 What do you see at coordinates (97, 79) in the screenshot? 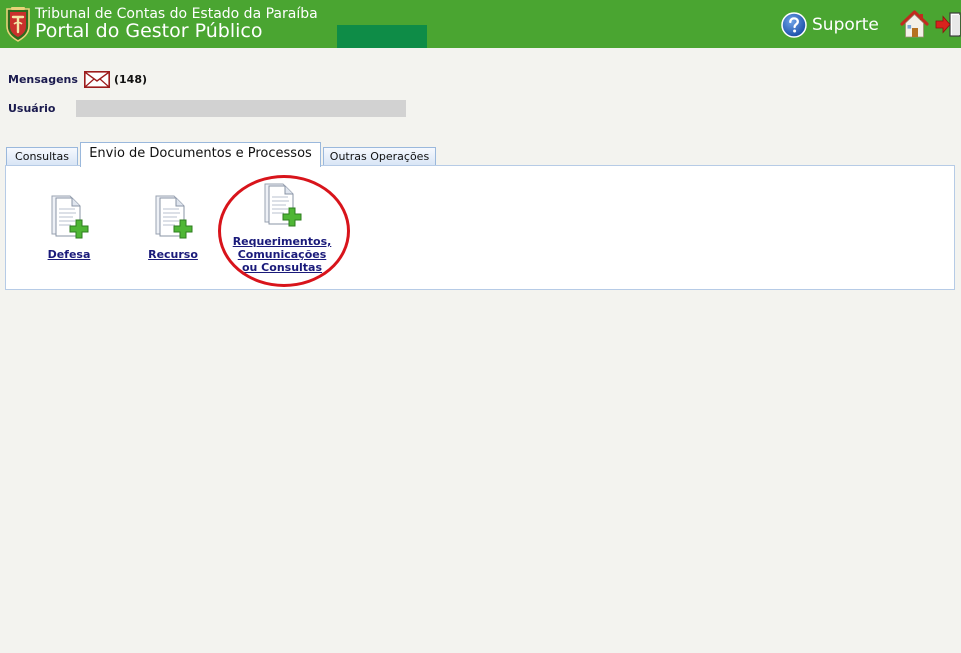
I see `envelope-icon` at bounding box center [97, 79].